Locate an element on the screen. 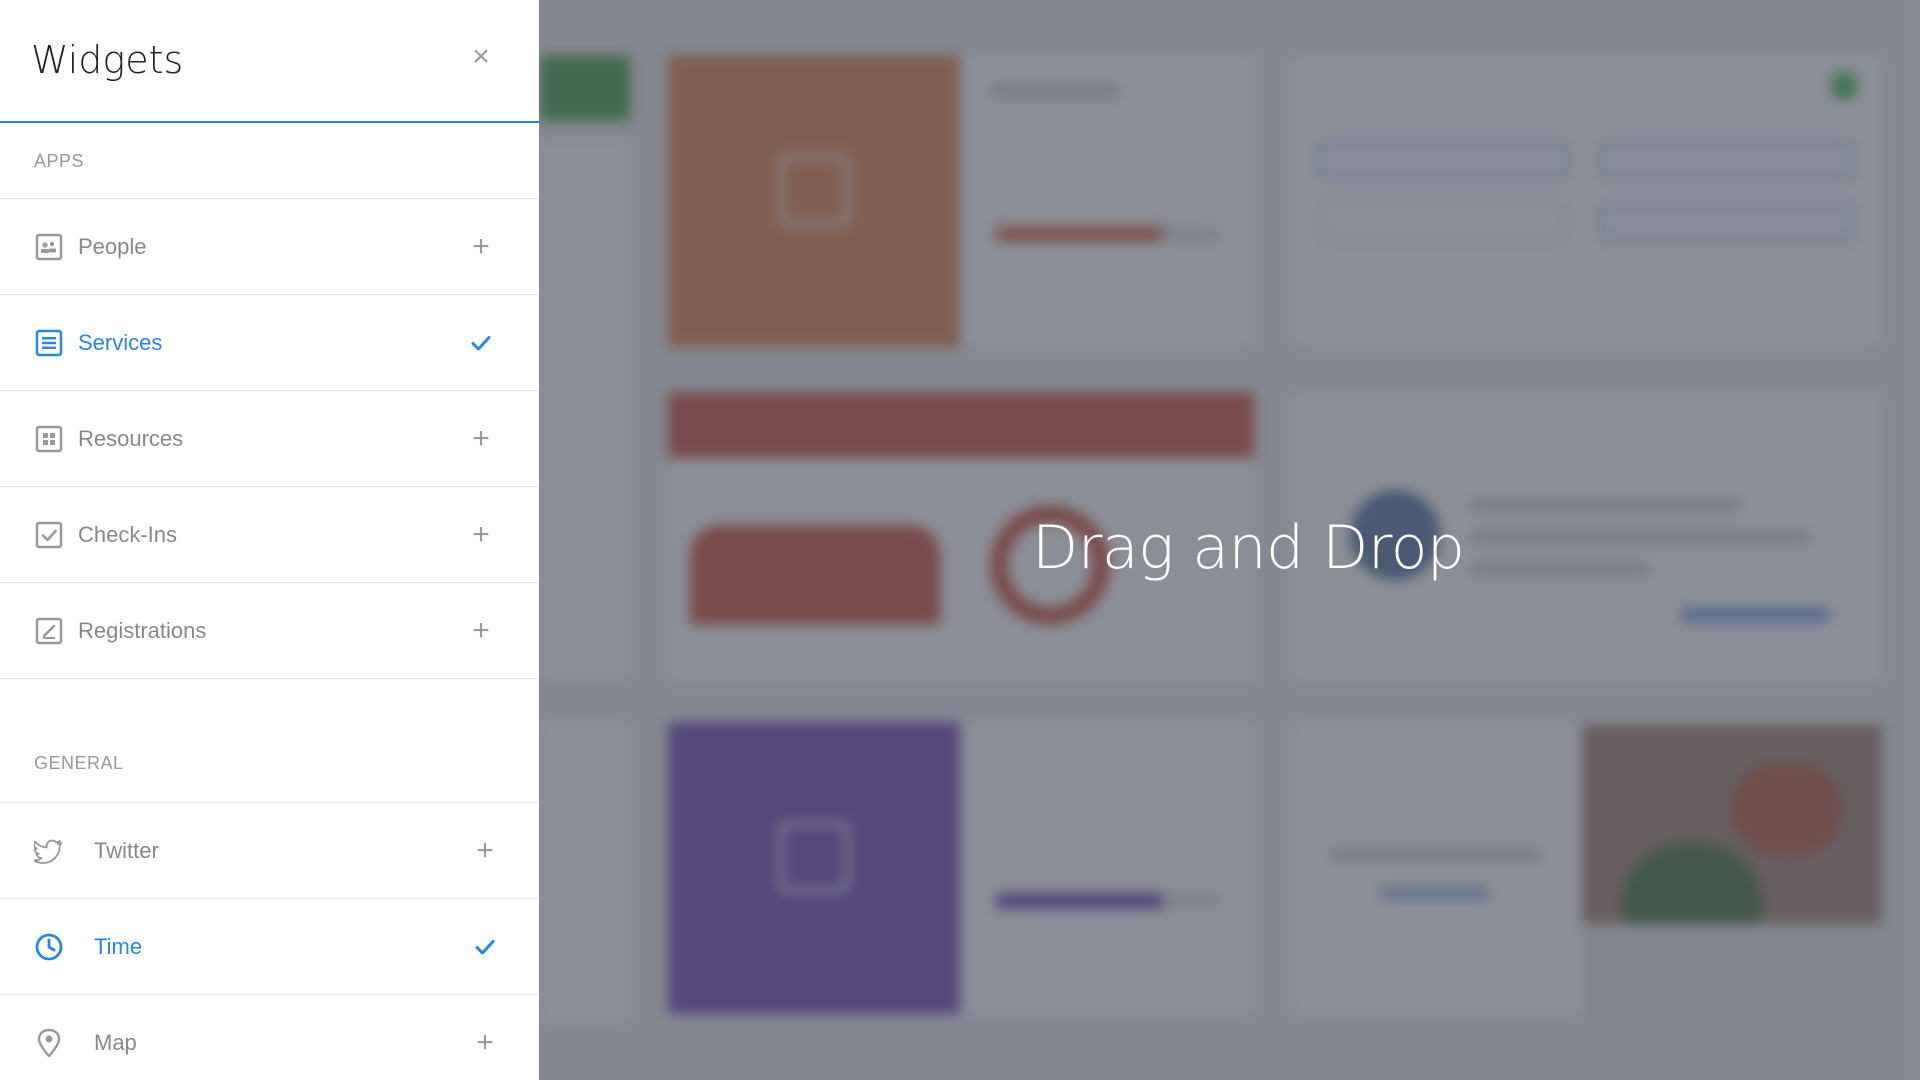 The height and width of the screenshot is (1080, 1920). time-added-check-icon is located at coordinates (485, 947).